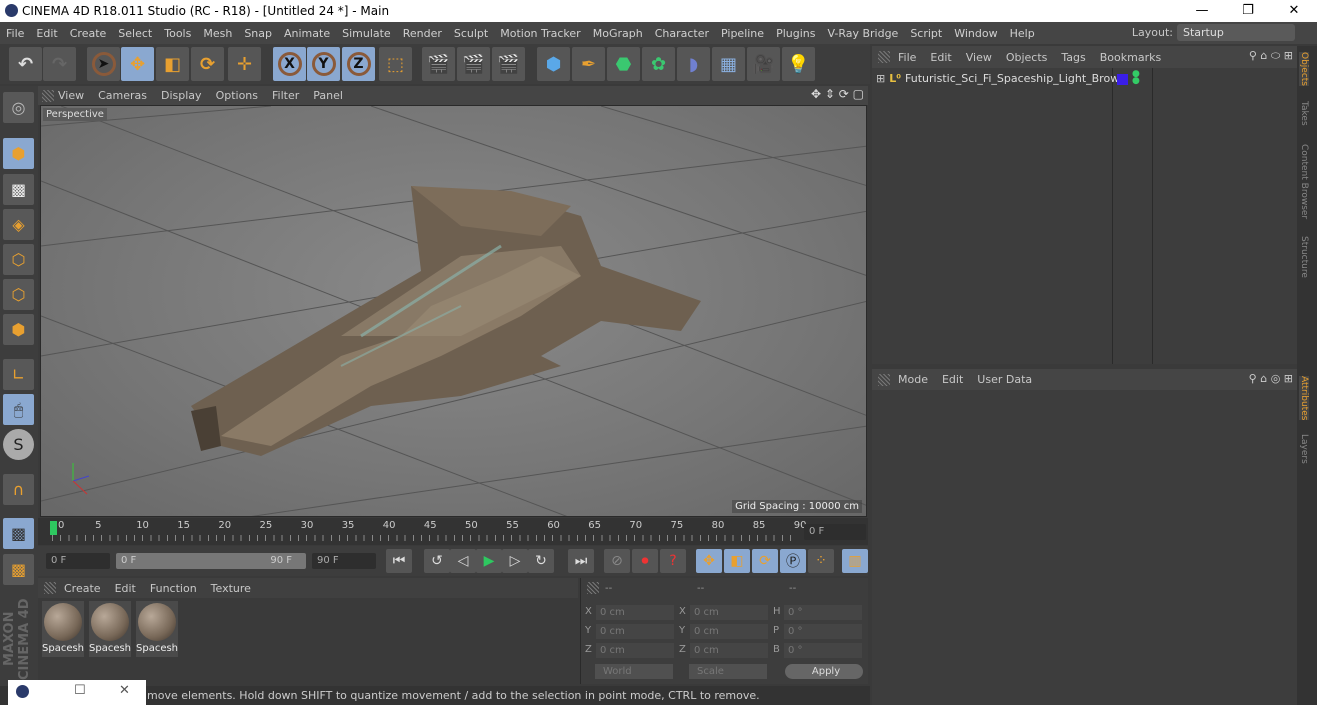  I want to click on viewport-menu-view: View, so click(71, 95).